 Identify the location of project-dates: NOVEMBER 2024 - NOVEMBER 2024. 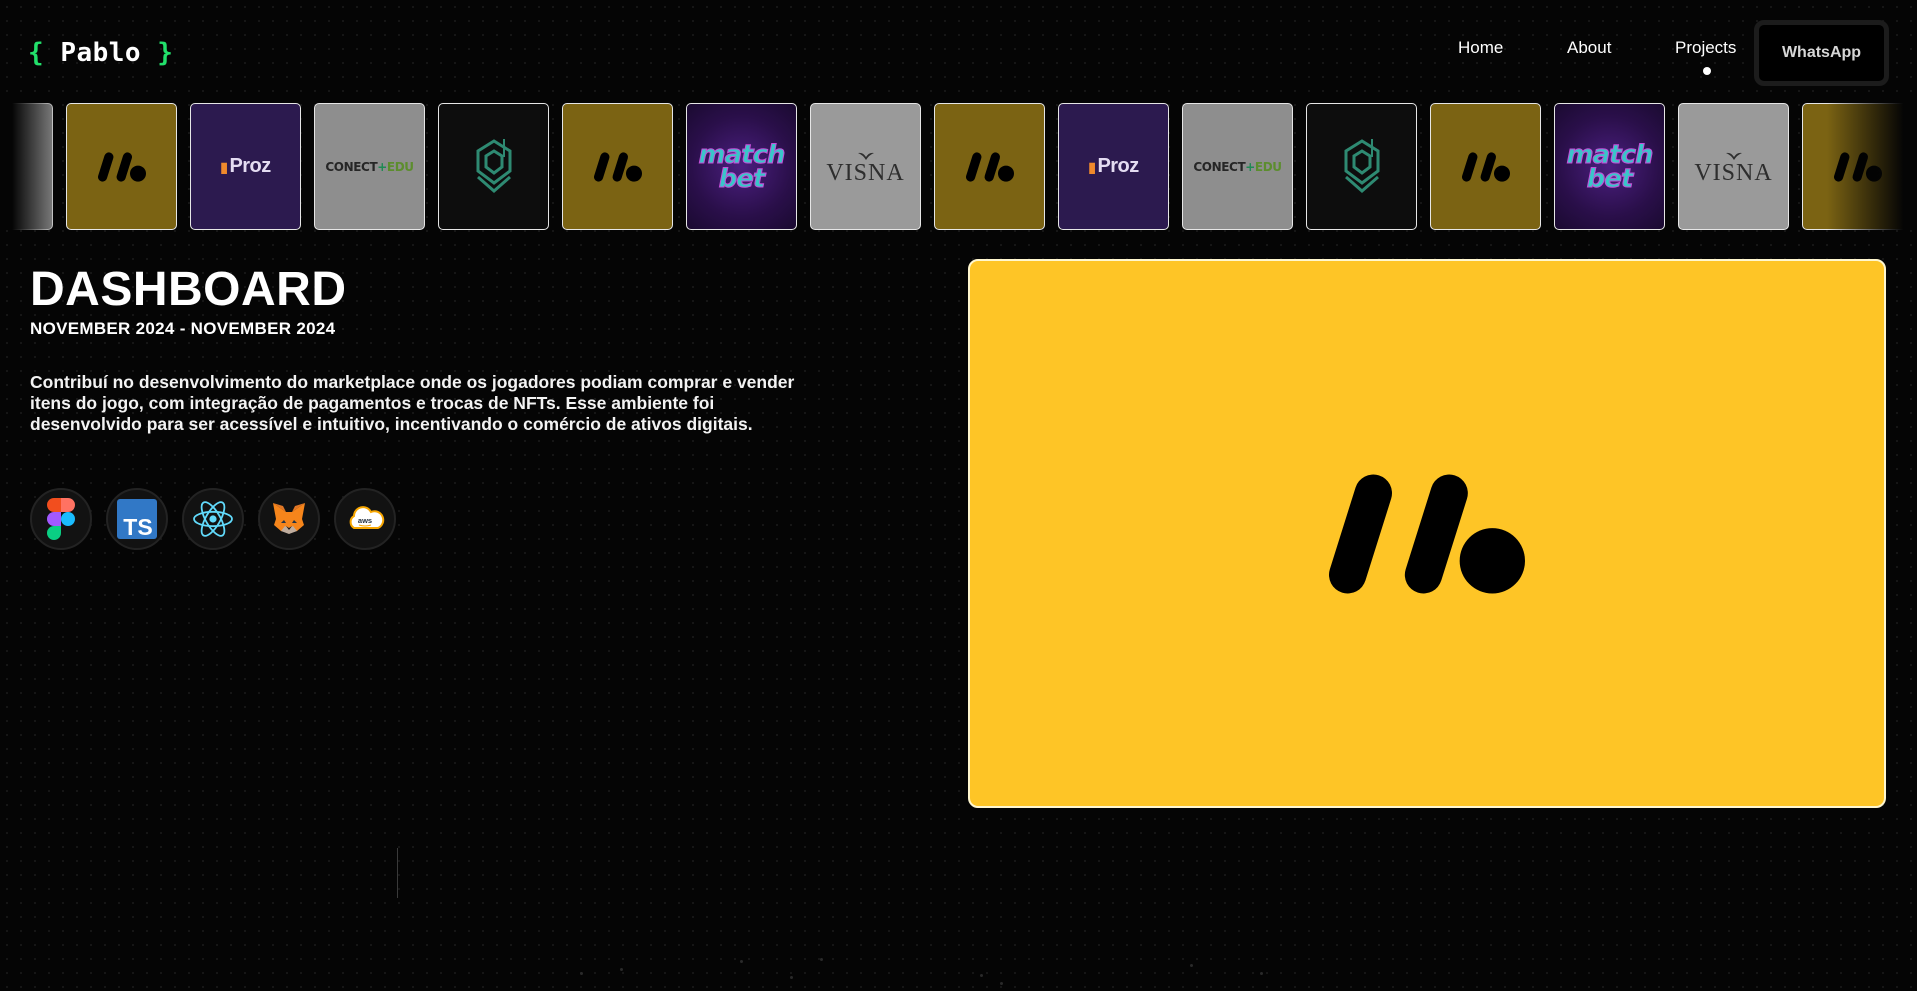
(183, 328).